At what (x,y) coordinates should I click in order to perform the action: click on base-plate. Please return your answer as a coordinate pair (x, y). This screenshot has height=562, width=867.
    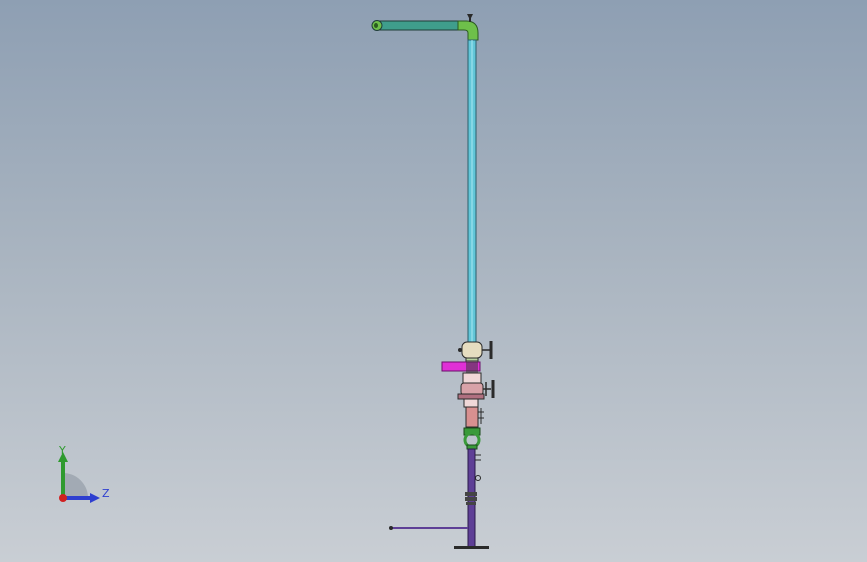
    Looking at the image, I should click on (471, 547).